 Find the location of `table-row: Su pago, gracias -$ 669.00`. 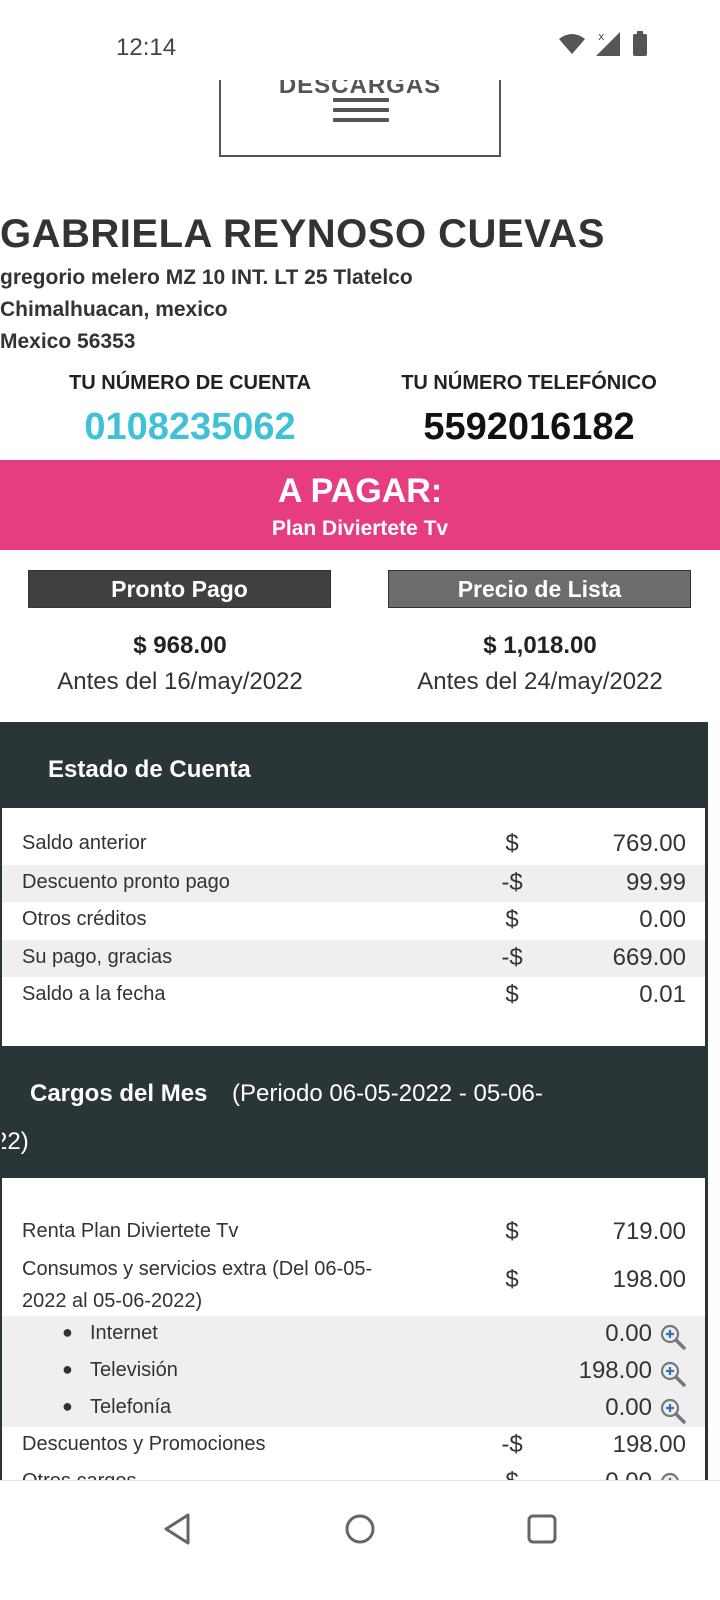

table-row: Su pago, gracias -$ 669.00 is located at coordinates (353, 958).